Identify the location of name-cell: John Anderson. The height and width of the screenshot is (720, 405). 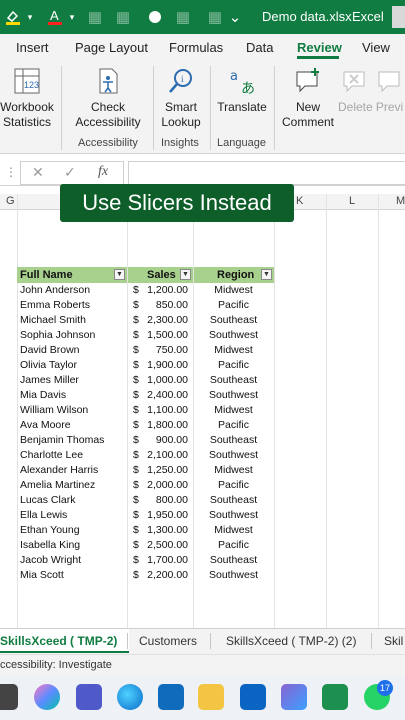
(55, 290).